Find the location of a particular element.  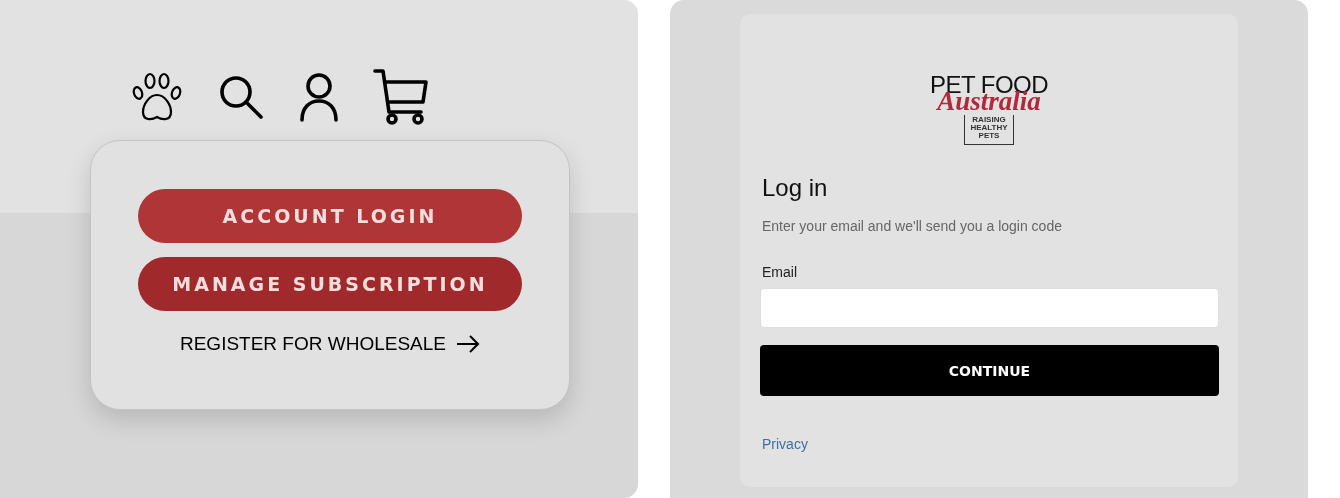

arrow-icon is located at coordinates (468, 344).